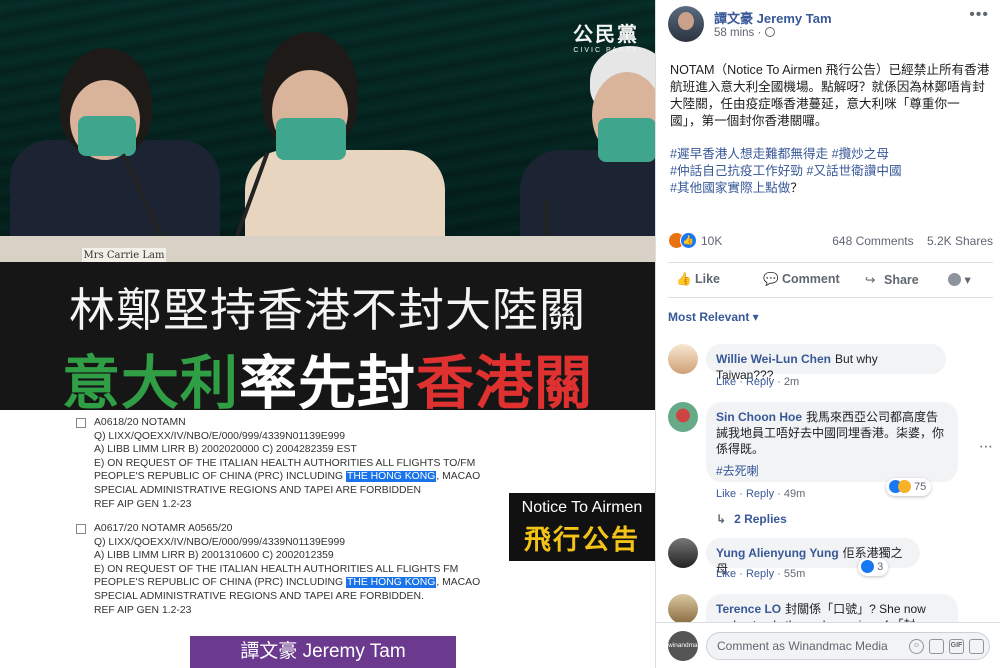  I want to click on comment-reactions: 3, so click(873, 567).